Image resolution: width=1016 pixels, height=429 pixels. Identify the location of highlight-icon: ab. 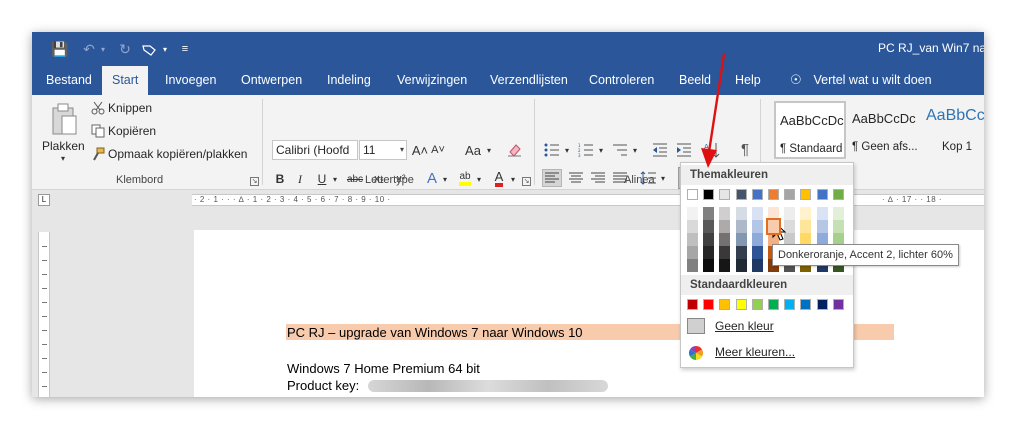
(465, 178).